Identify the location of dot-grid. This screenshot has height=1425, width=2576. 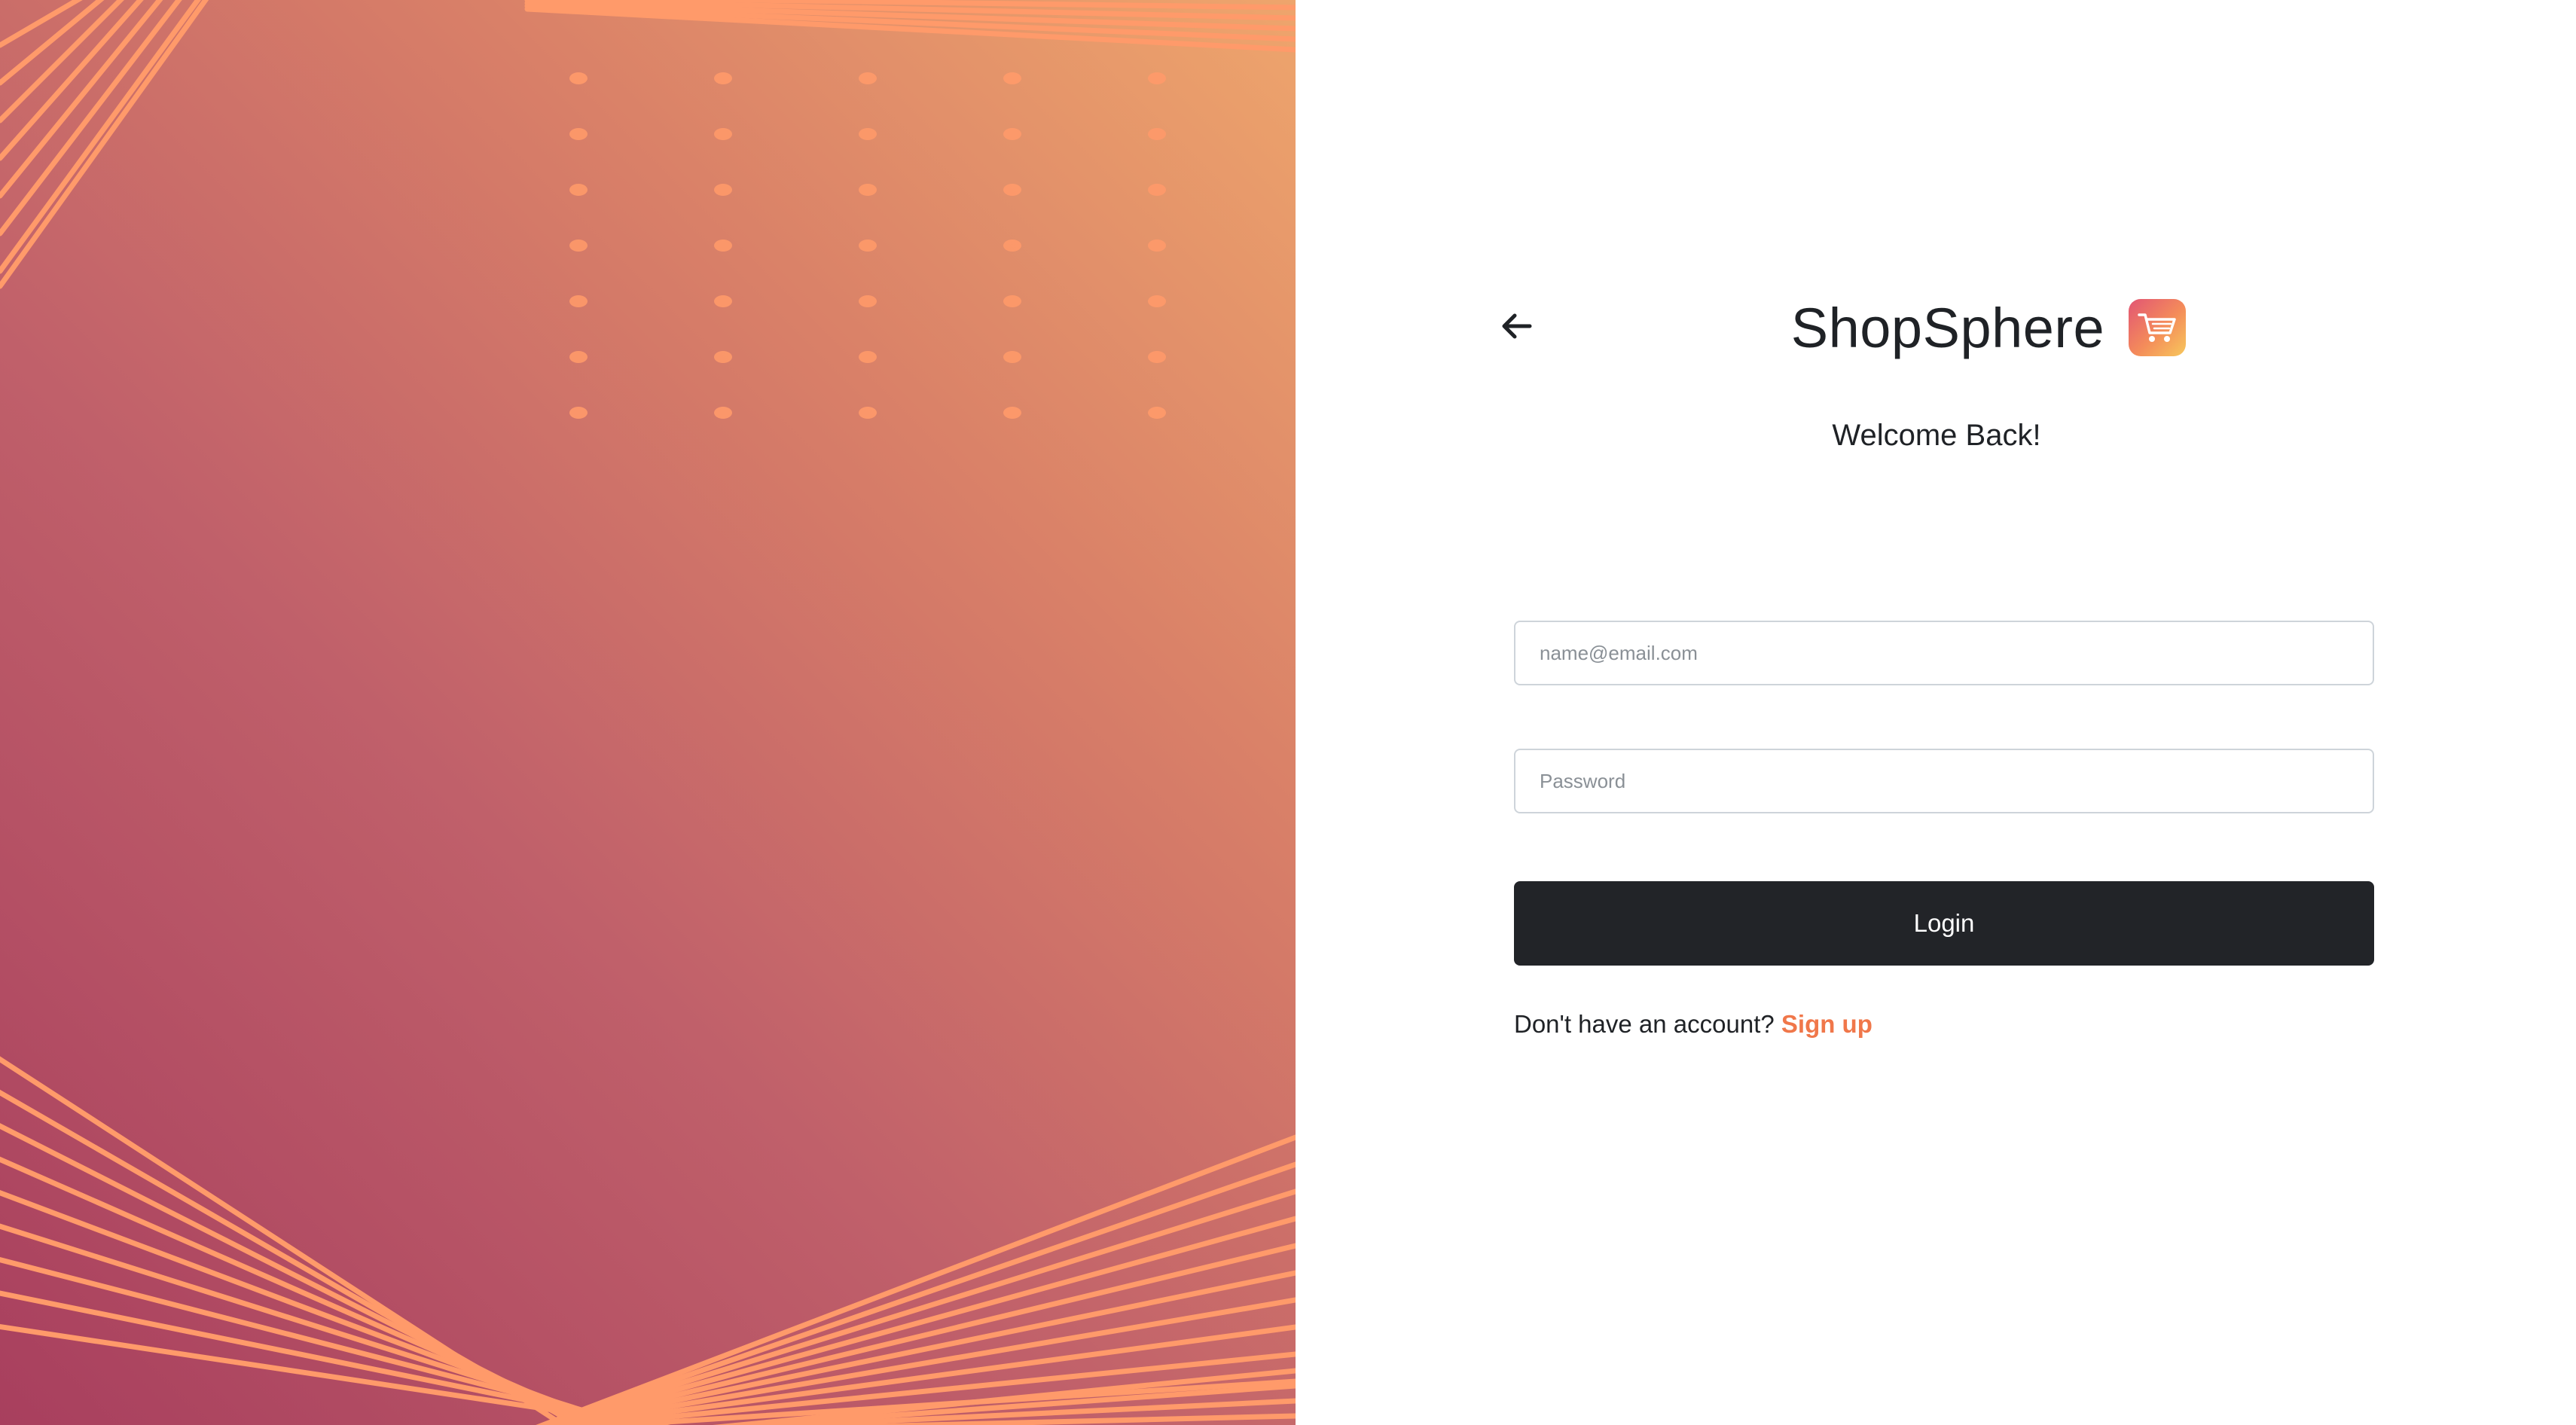
(868, 246).